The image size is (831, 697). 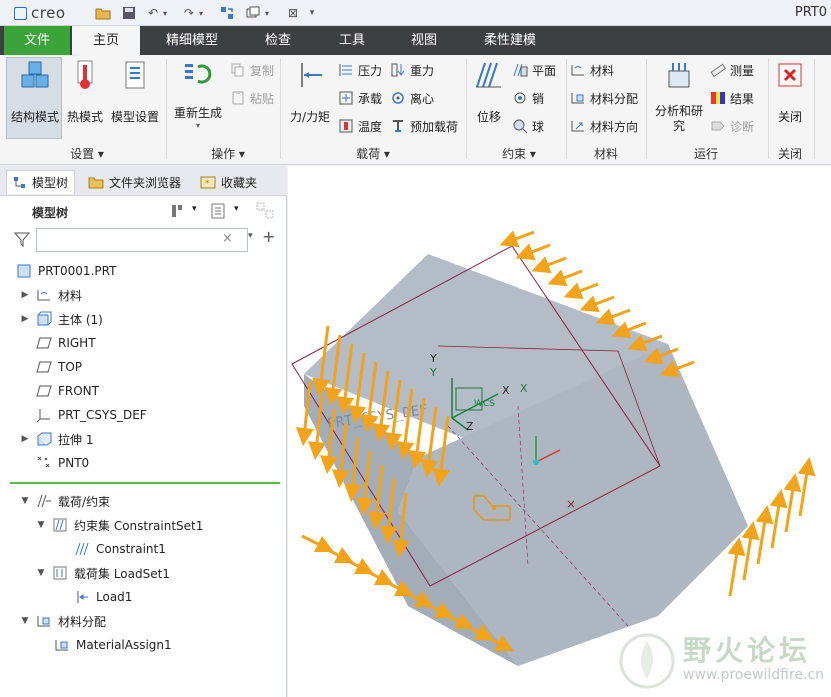 I want to click on customize-quick-access-icon: ▾, so click(x=312, y=13).